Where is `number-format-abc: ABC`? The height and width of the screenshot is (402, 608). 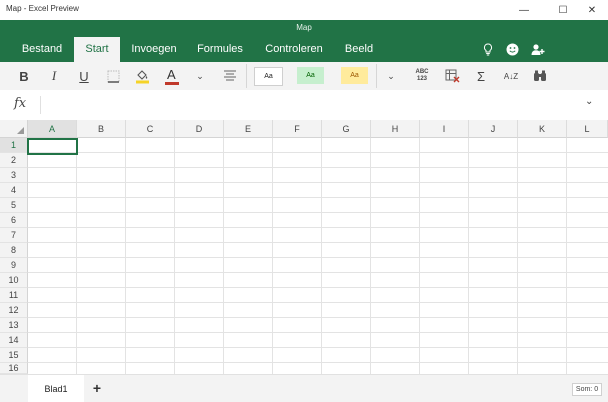
number-format-abc: ABC is located at coordinates (422, 72).